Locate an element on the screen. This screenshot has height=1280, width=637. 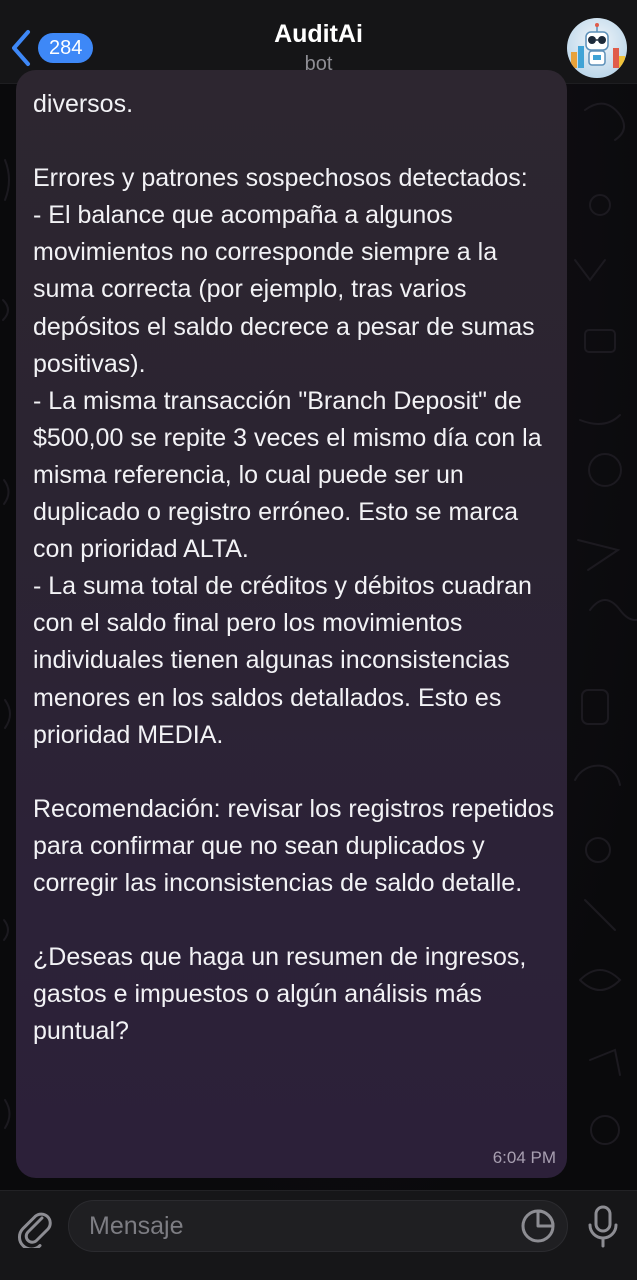
bot-avatar is located at coordinates (597, 48).